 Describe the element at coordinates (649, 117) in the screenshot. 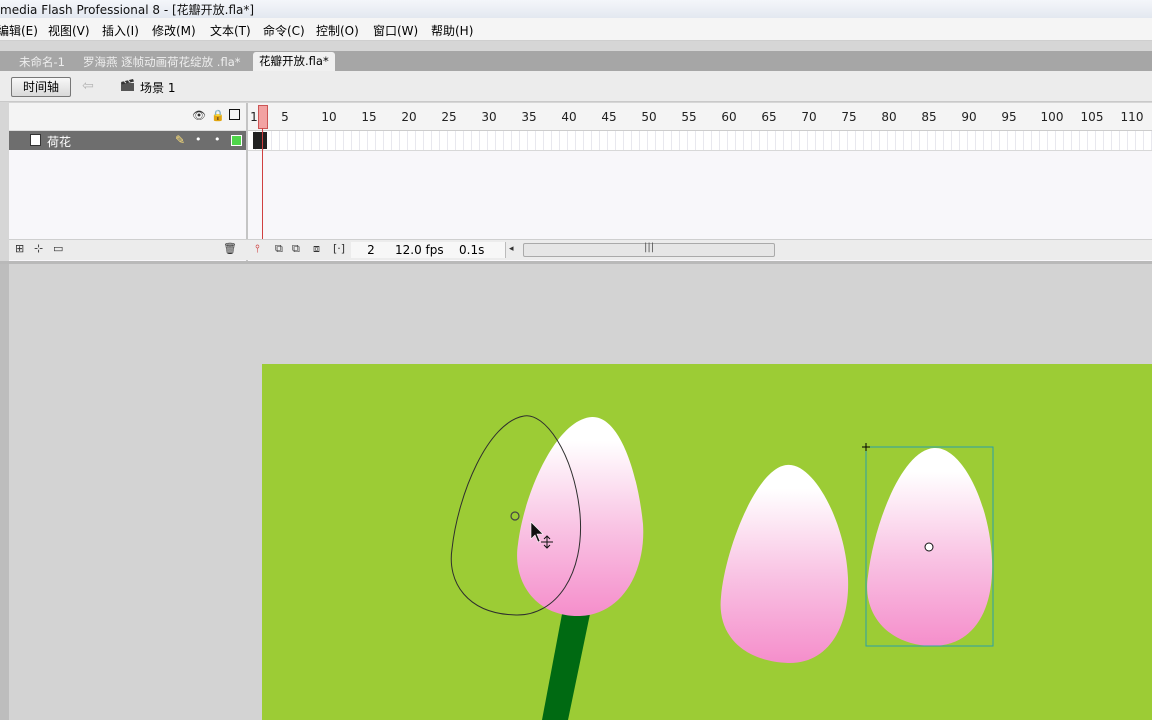

I see `tick-label: 50` at that location.